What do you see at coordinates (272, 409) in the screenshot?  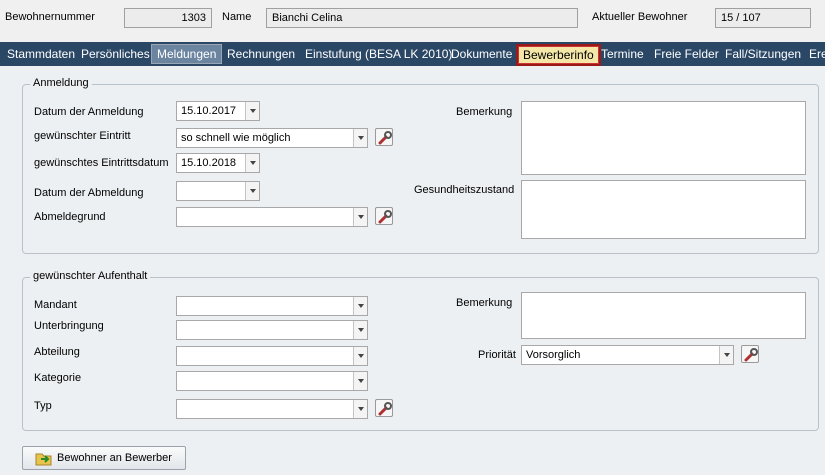 I see `typ-select` at bounding box center [272, 409].